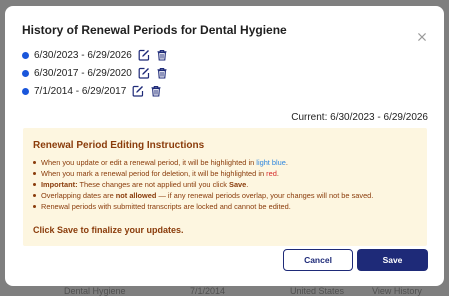 This screenshot has height=296, width=449. What do you see at coordinates (238, 184) in the screenshot?
I see `instruction-bold: Save` at bounding box center [238, 184].